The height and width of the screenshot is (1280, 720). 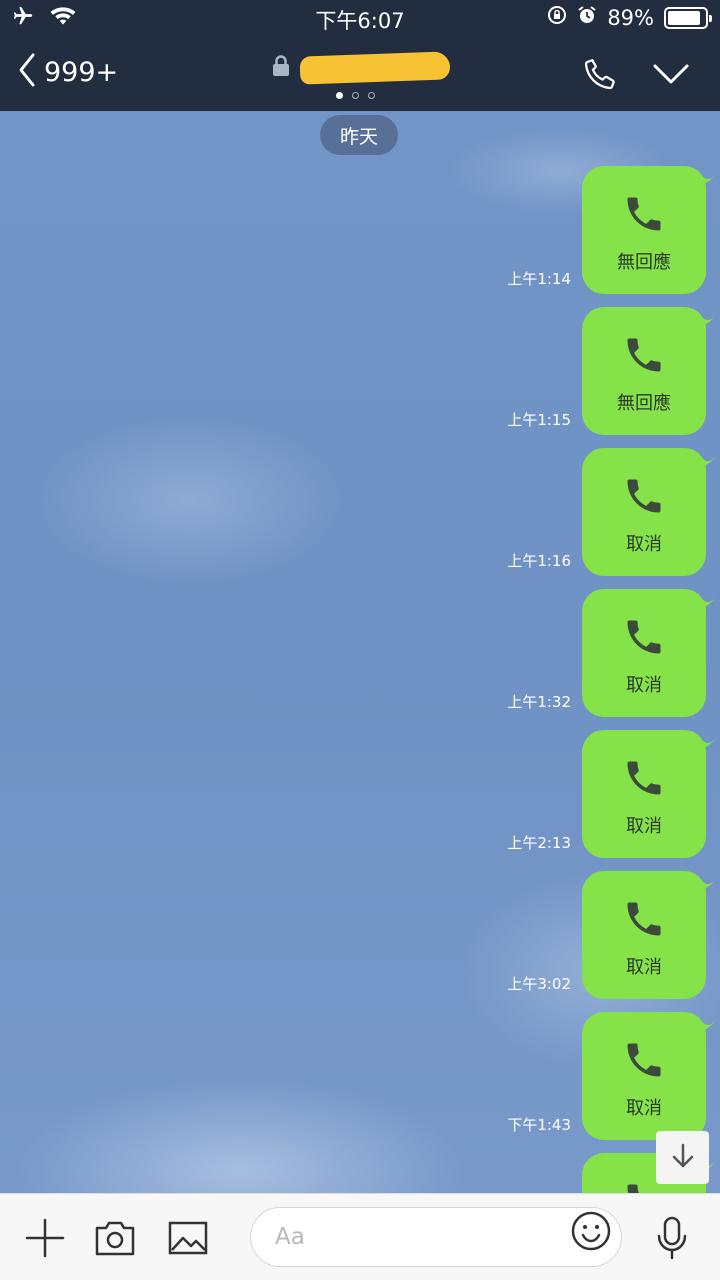 I want to click on call-message: 無回應上午1:15, so click(x=360, y=372).